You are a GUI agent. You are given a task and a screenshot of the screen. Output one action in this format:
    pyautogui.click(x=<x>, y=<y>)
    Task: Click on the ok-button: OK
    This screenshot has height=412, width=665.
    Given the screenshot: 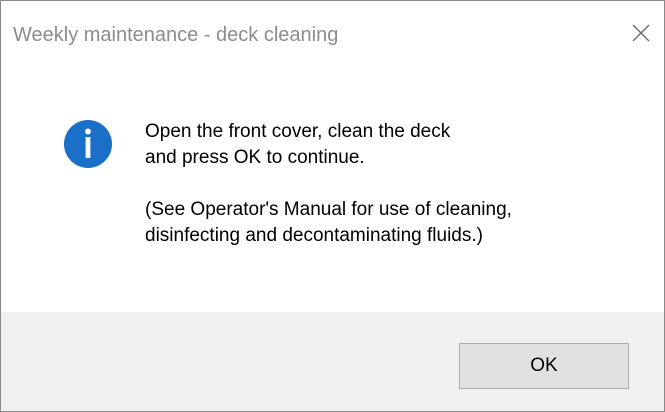 What is the action you would take?
    pyautogui.click(x=544, y=366)
    